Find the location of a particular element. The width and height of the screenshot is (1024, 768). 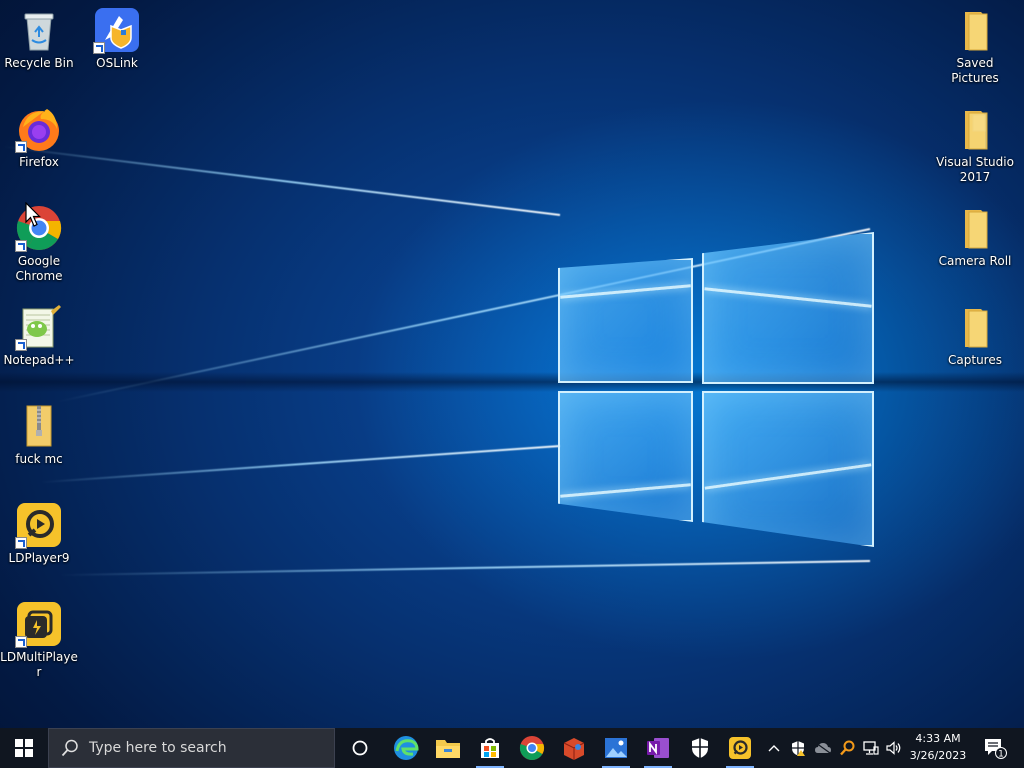

taskbar-search-box: Type here to search is located at coordinates (191, 748).